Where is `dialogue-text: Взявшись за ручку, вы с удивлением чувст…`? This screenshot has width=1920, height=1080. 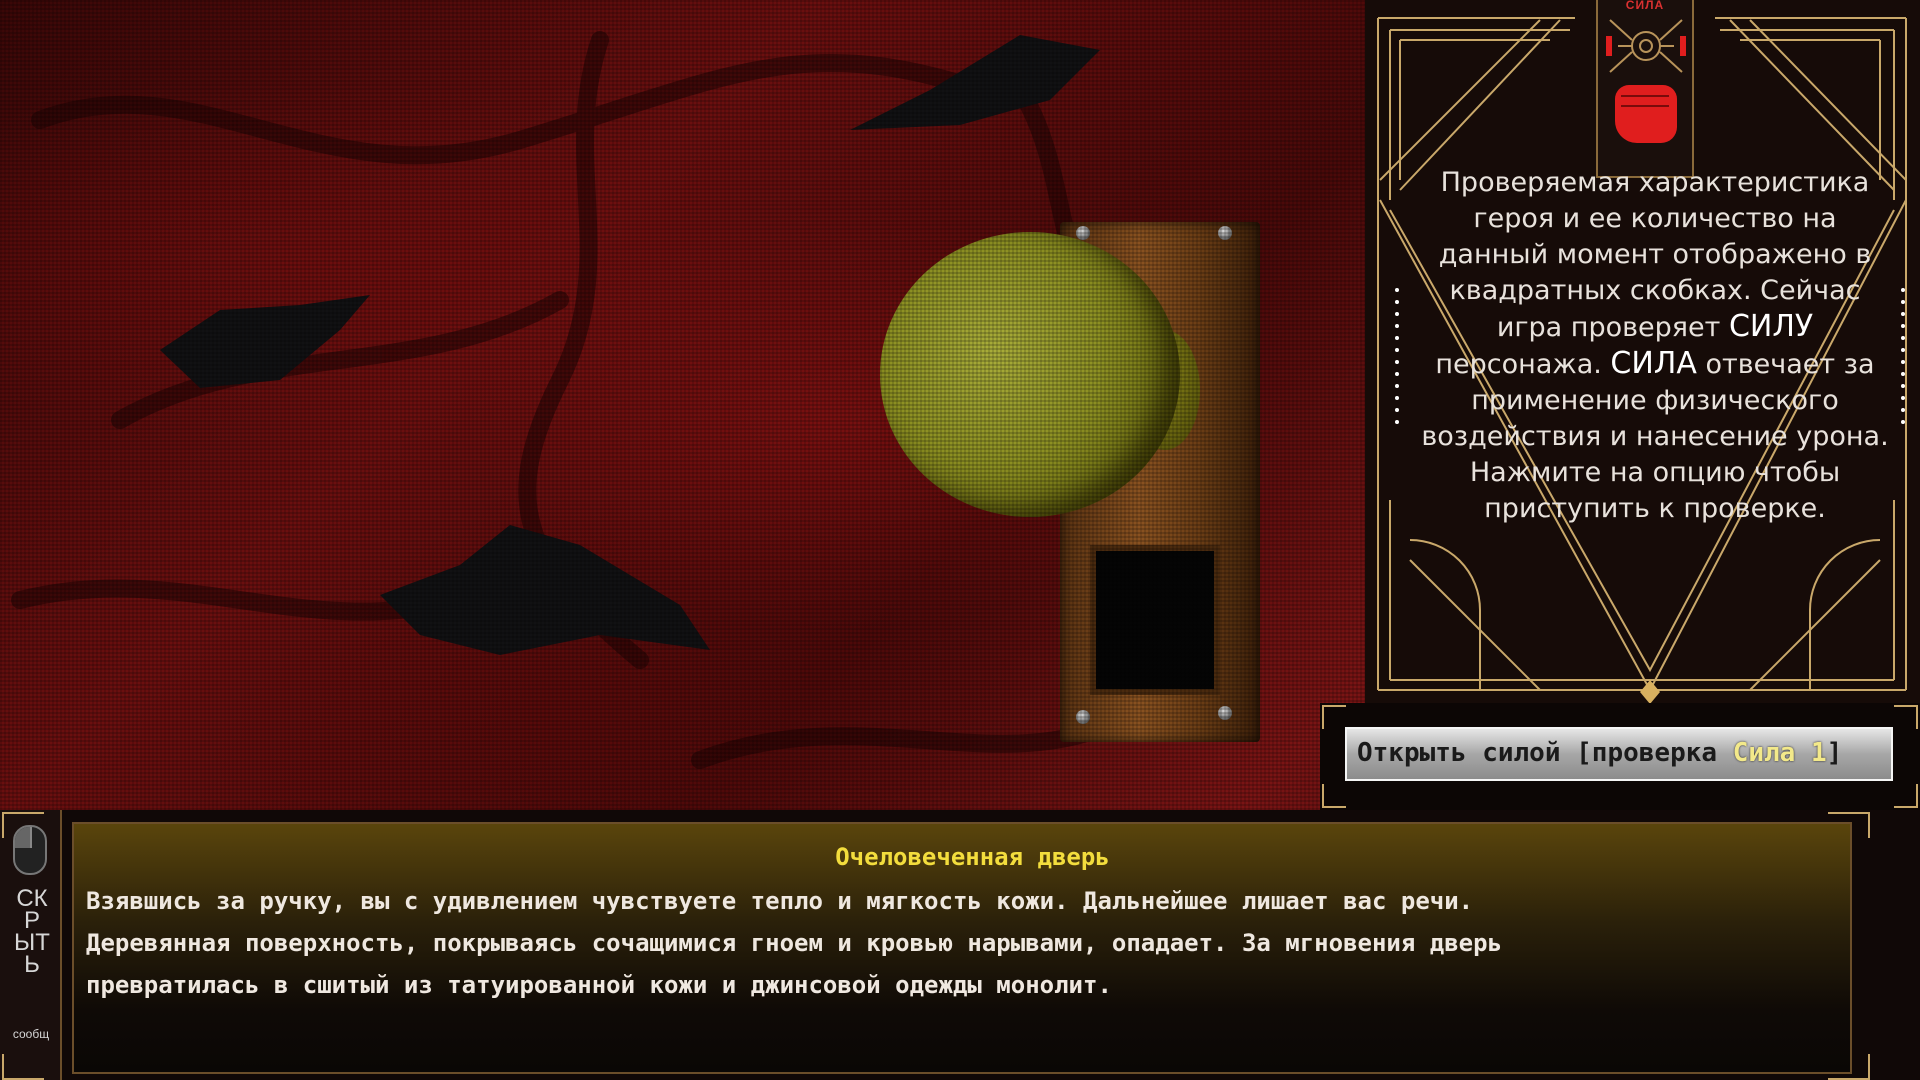
dialogue-text: Взявшись за ручку, вы с удивлением чувст… is located at coordinates (966, 943).